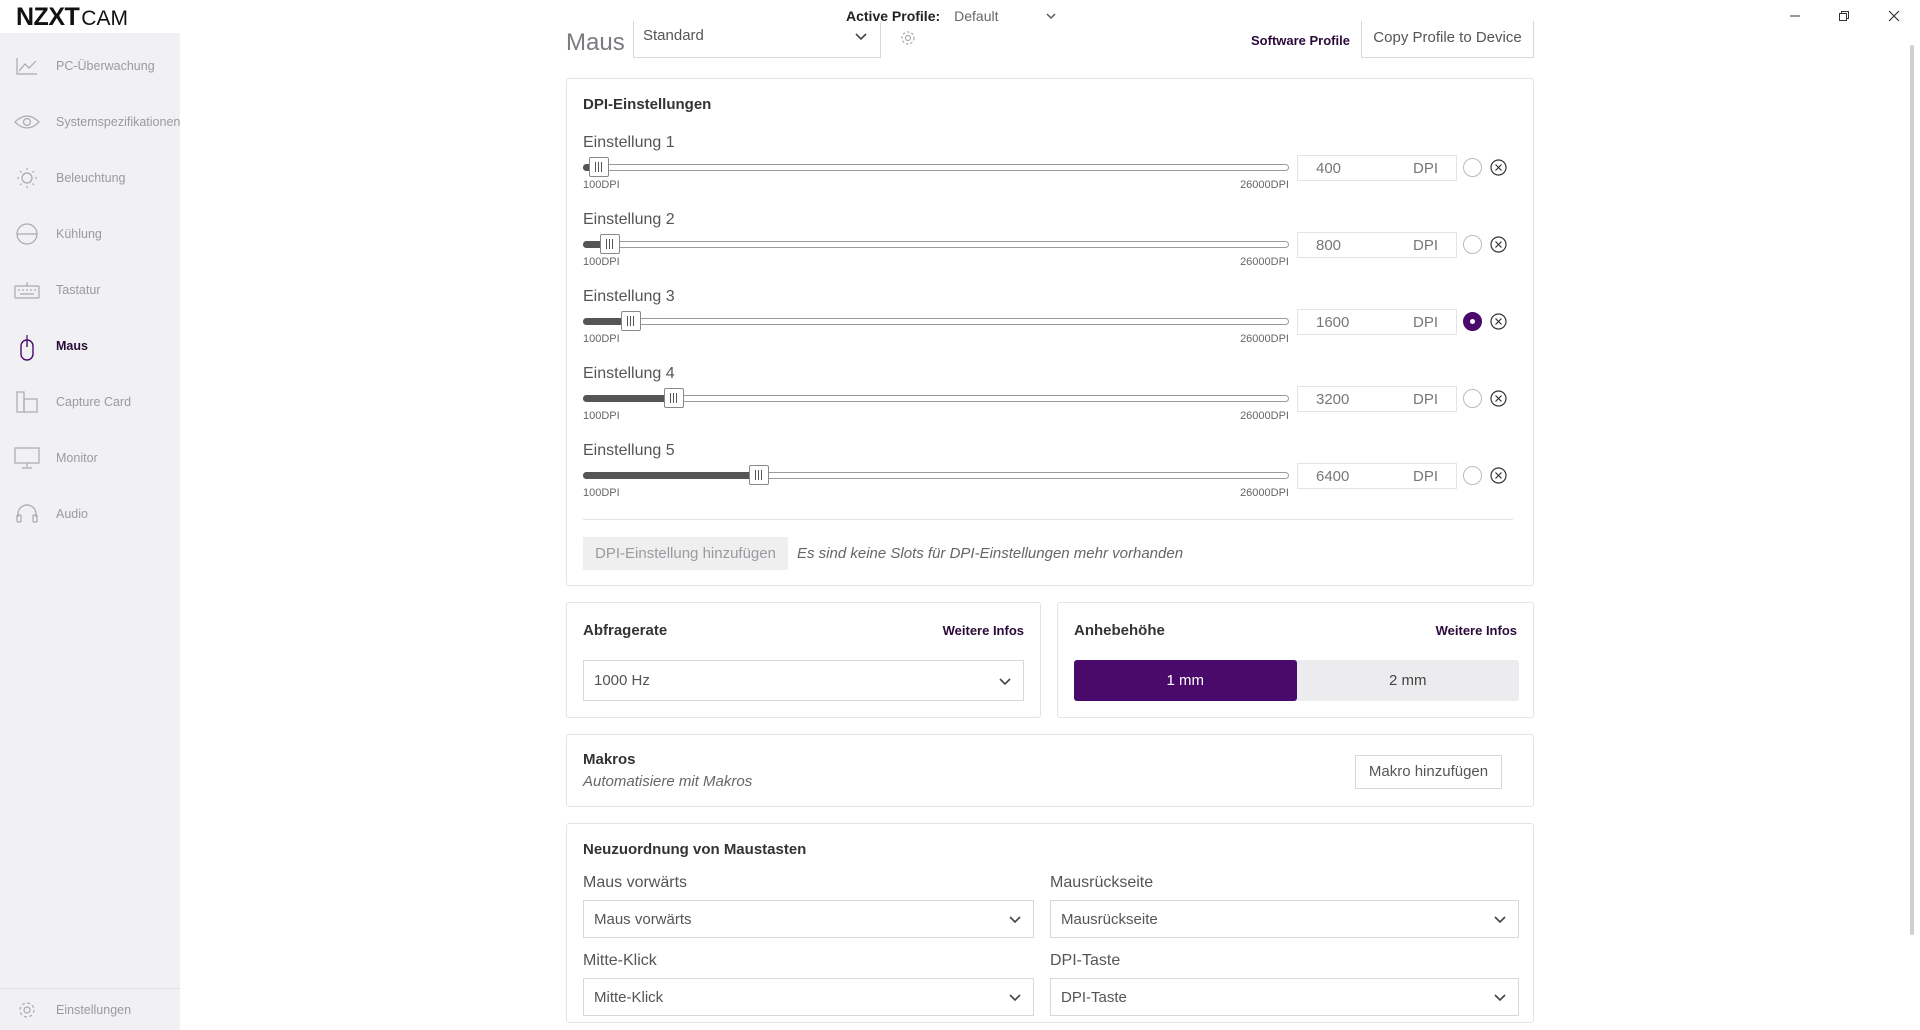 Image resolution: width=1920 pixels, height=1030 pixels. I want to click on polling-rate-value: 1000 Hz, so click(622, 680).